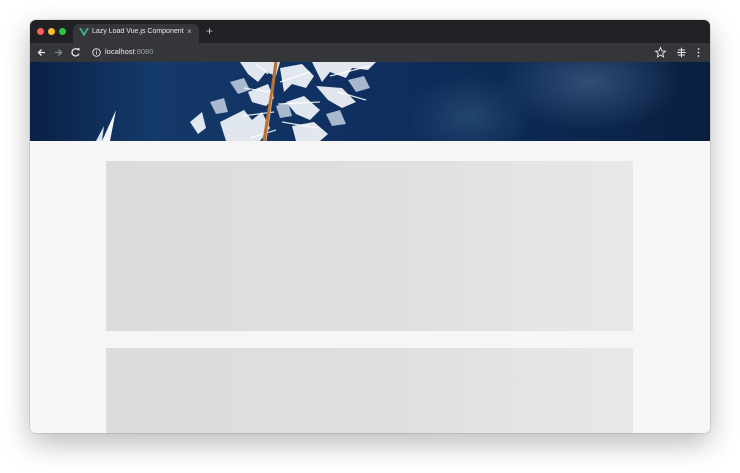 The width and height of the screenshot is (740, 473). What do you see at coordinates (120, 51) in the screenshot?
I see `url-host: localhost` at bounding box center [120, 51].